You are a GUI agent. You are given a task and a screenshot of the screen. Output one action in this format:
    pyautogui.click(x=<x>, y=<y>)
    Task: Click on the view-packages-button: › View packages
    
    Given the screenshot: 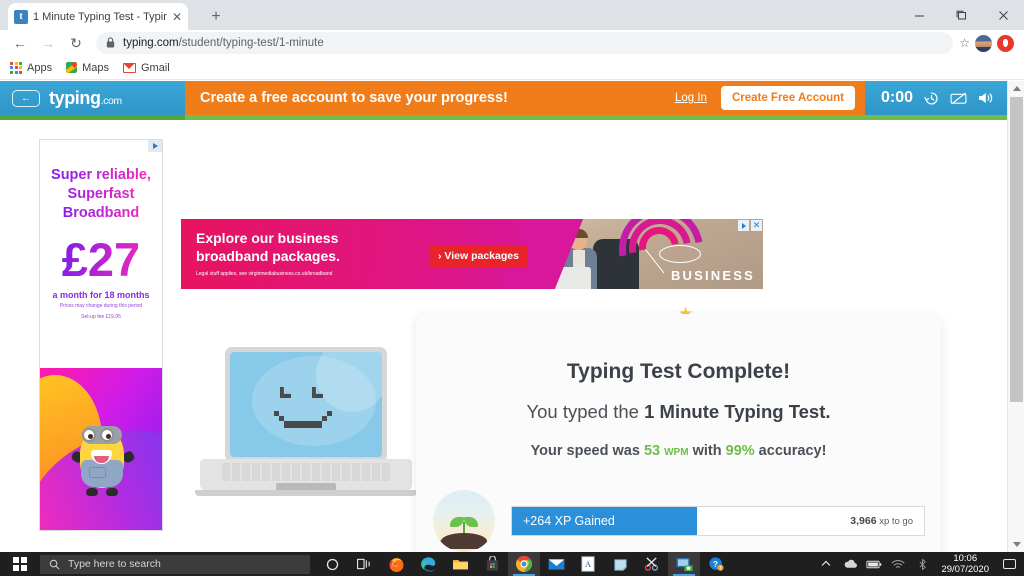 What is the action you would take?
    pyautogui.click(x=478, y=256)
    